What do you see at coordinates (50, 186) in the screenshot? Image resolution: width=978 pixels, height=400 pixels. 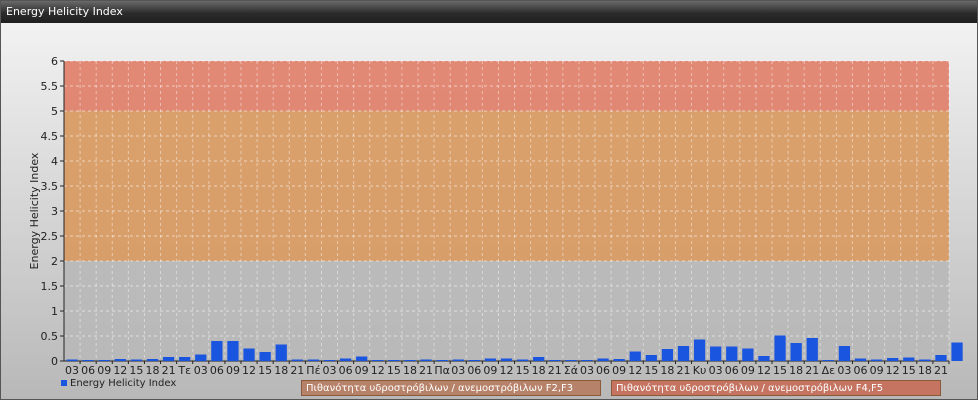 I see `y-tick-label: 3.5` at bounding box center [50, 186].